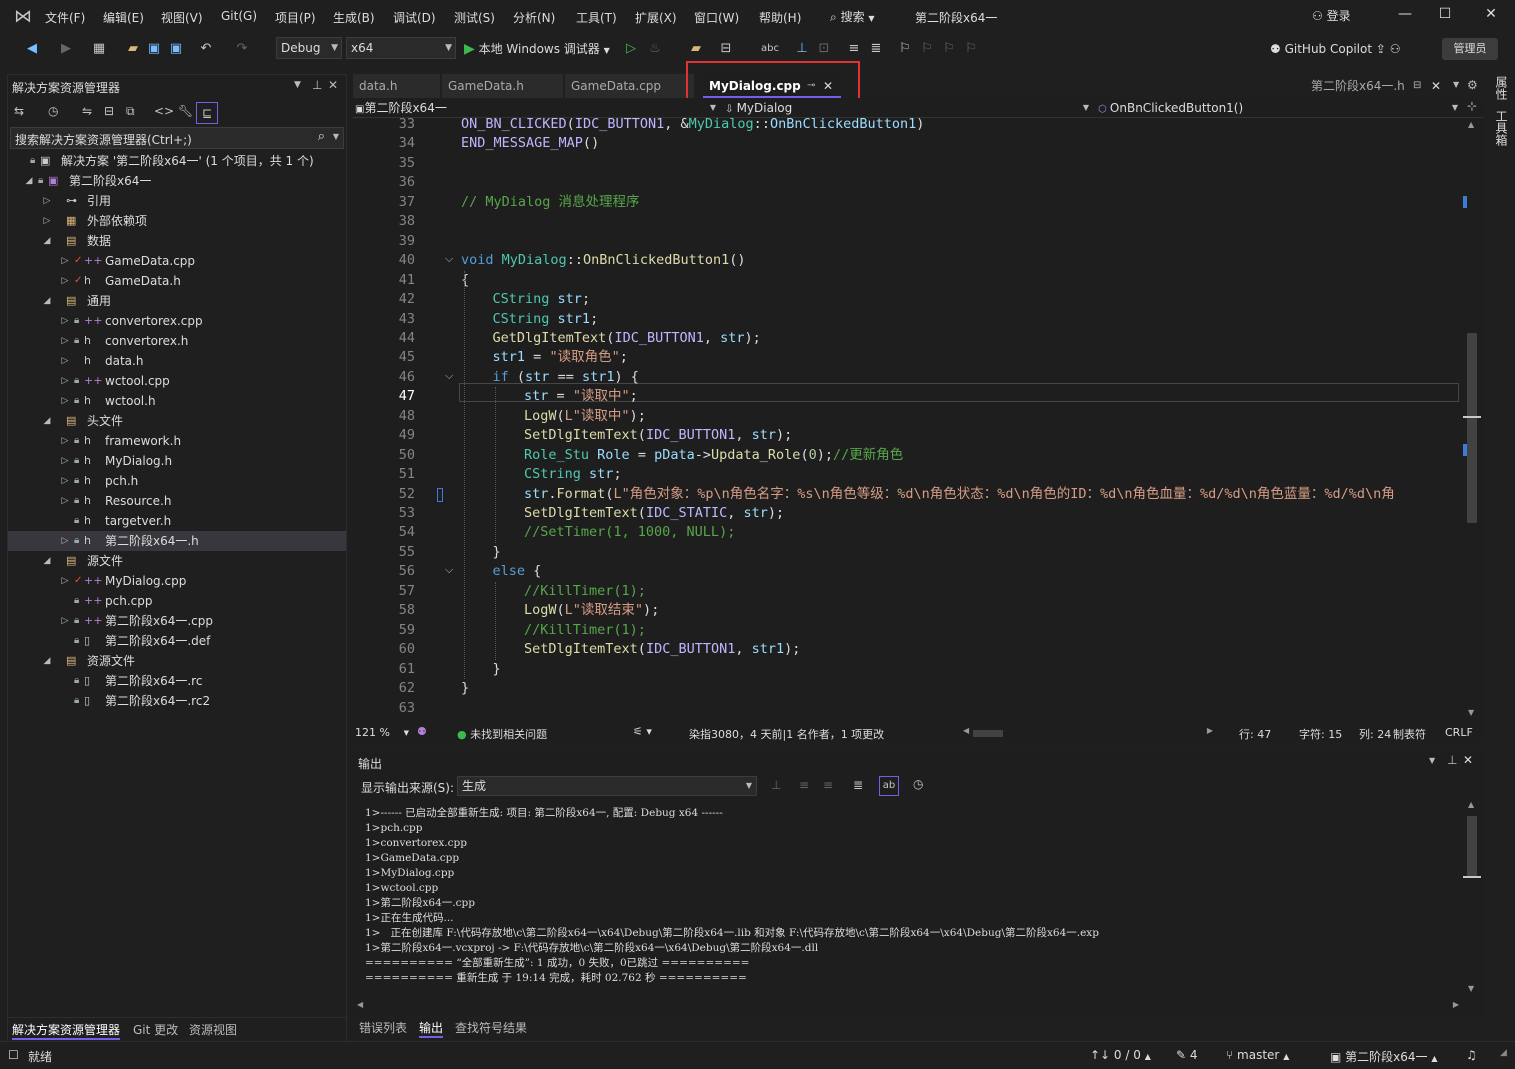  What do you see at coordinates (177, 201) in the screenshot?
I see `tree-item: ▷ ⊶ 引用` at bounding box center [177, 201].